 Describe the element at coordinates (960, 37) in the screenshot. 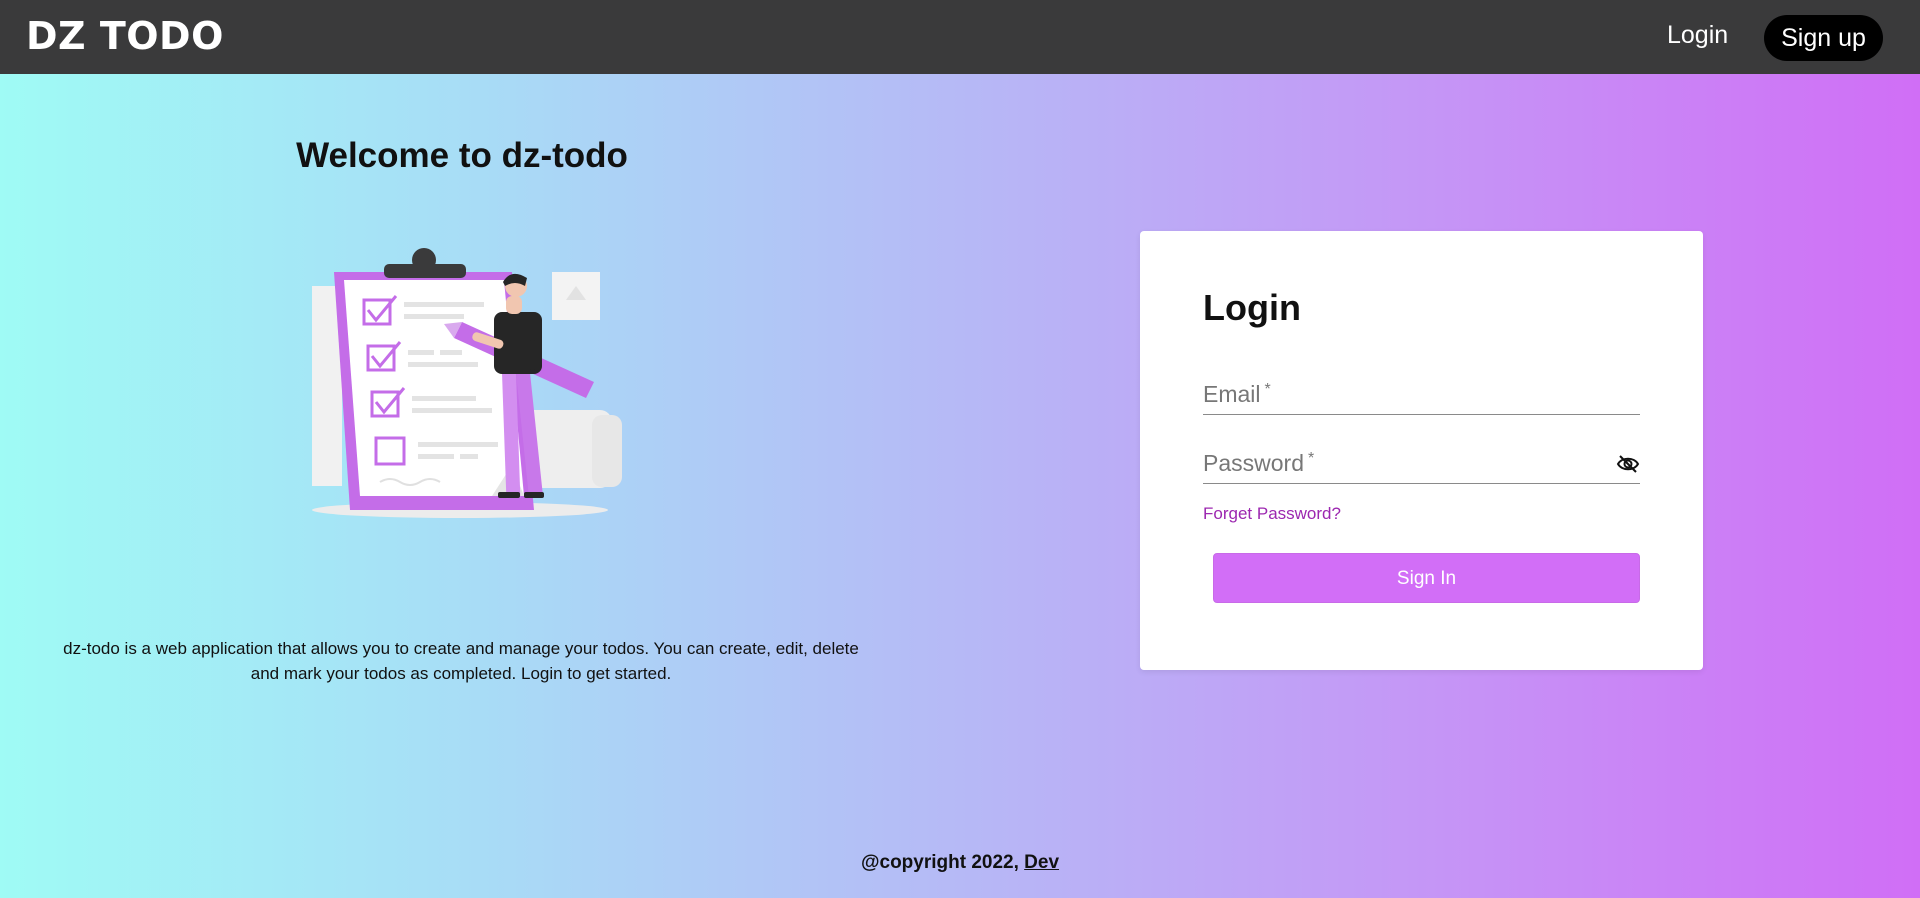

I see `navbar: DZ TODO Login Sign up` at that location.